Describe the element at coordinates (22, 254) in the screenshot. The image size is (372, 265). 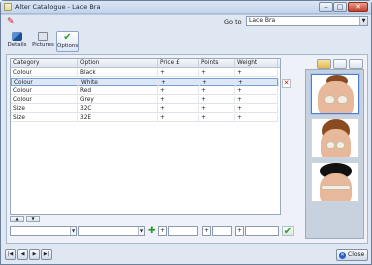
I see `previous-record-button: ◀` at that location.